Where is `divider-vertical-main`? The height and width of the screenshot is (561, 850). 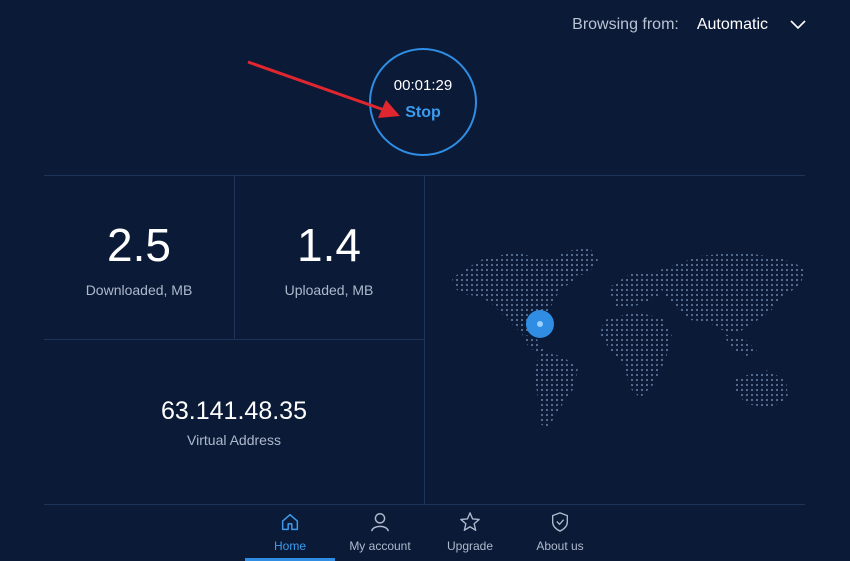
divider-vertical-main is located at coordinates (424, 340).